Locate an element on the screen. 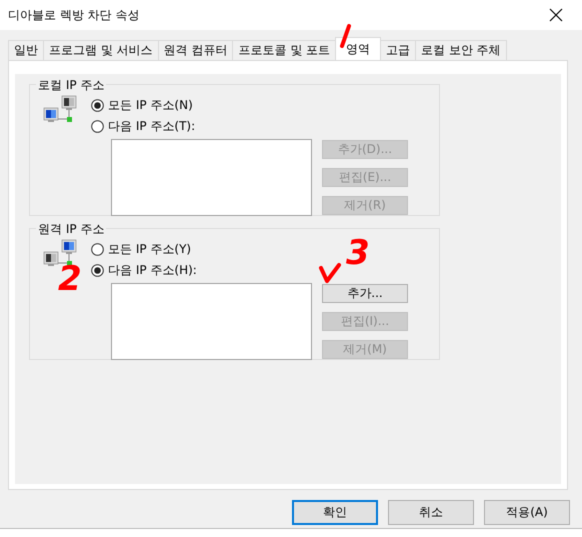  tab: 영역 is located at coordinates (358, 48).